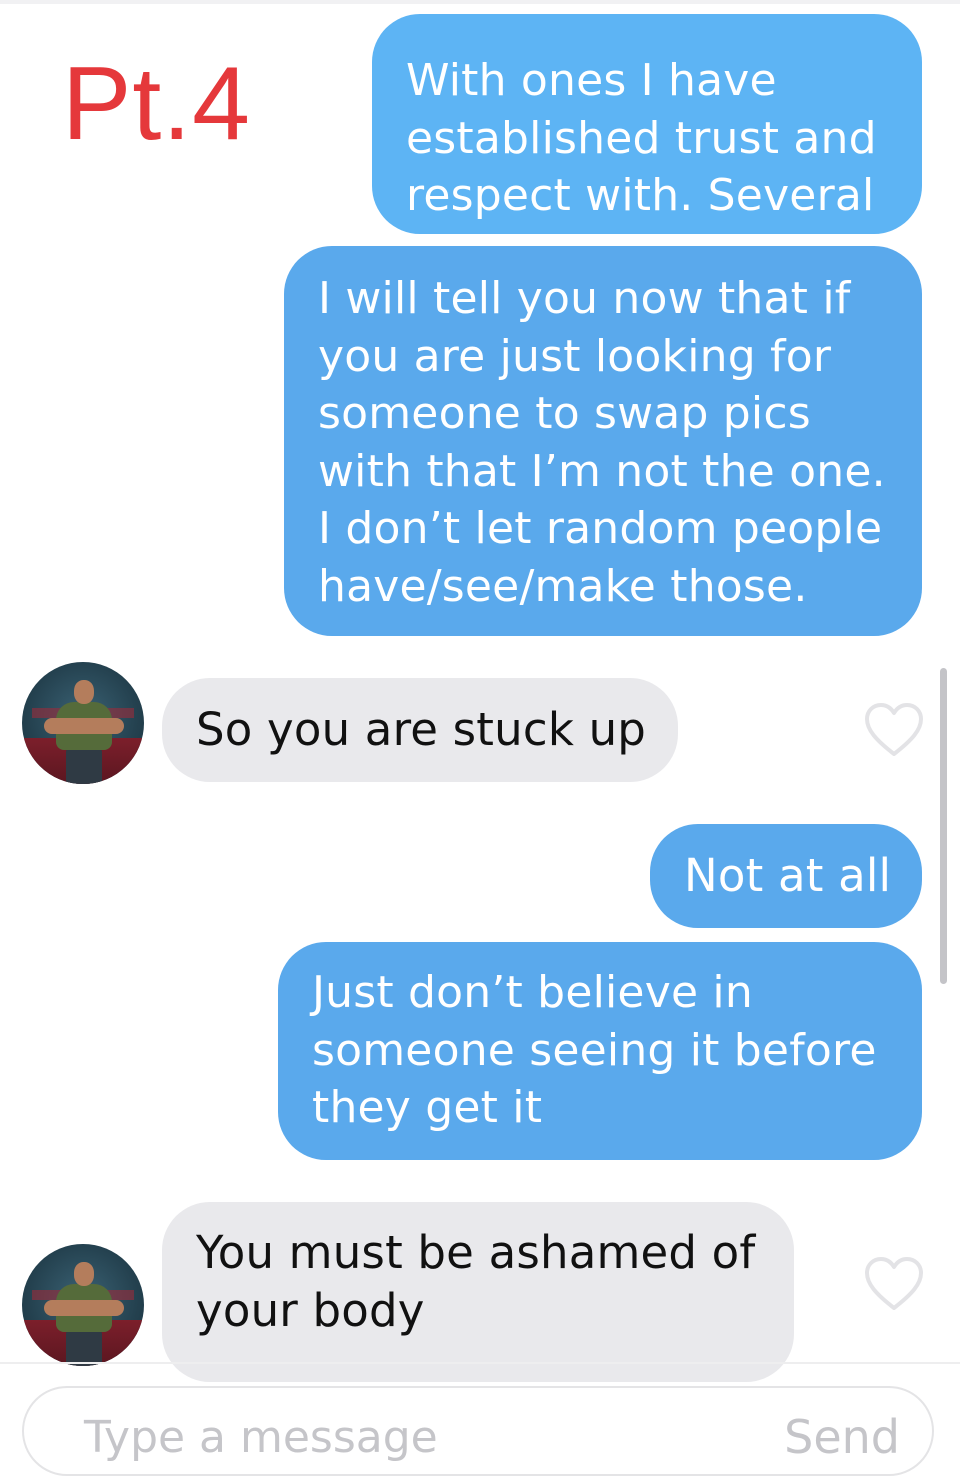 The height and width of the screenshot is (1476, 960). I want to click on composer-divider, so click(480, 1363).